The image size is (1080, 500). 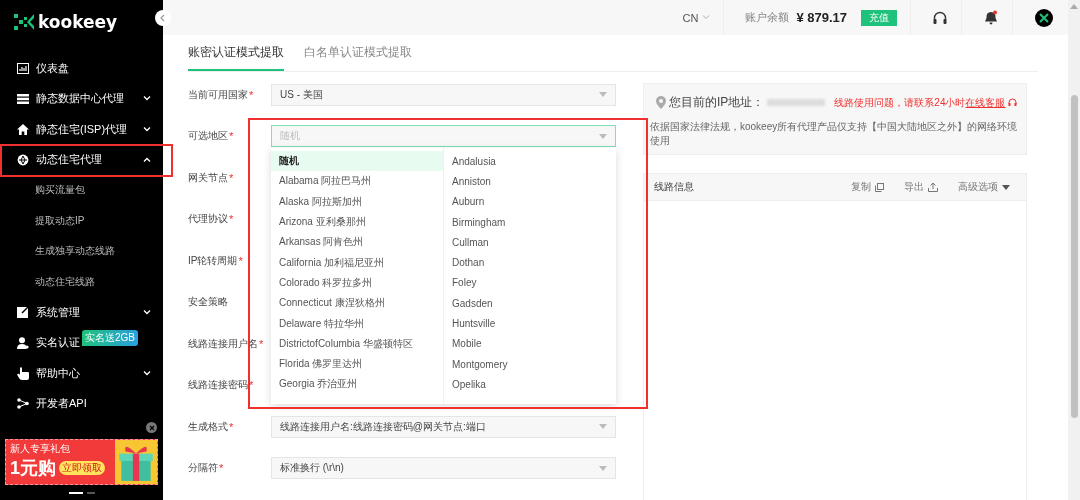 I want to click on location-pin-icon, so click(x=661, y=102).